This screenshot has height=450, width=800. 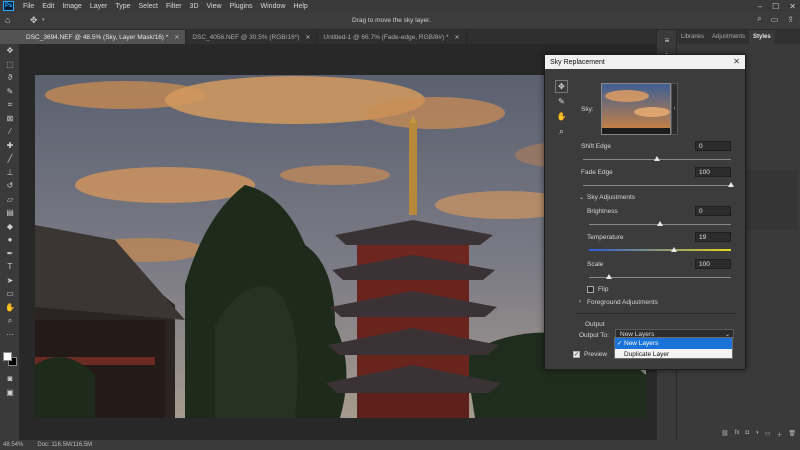 What do you see at coordinates (10, 146) in the screenshot?
I see `healing-brush-tool-icon: ✚` at bounding box center [10, 146].